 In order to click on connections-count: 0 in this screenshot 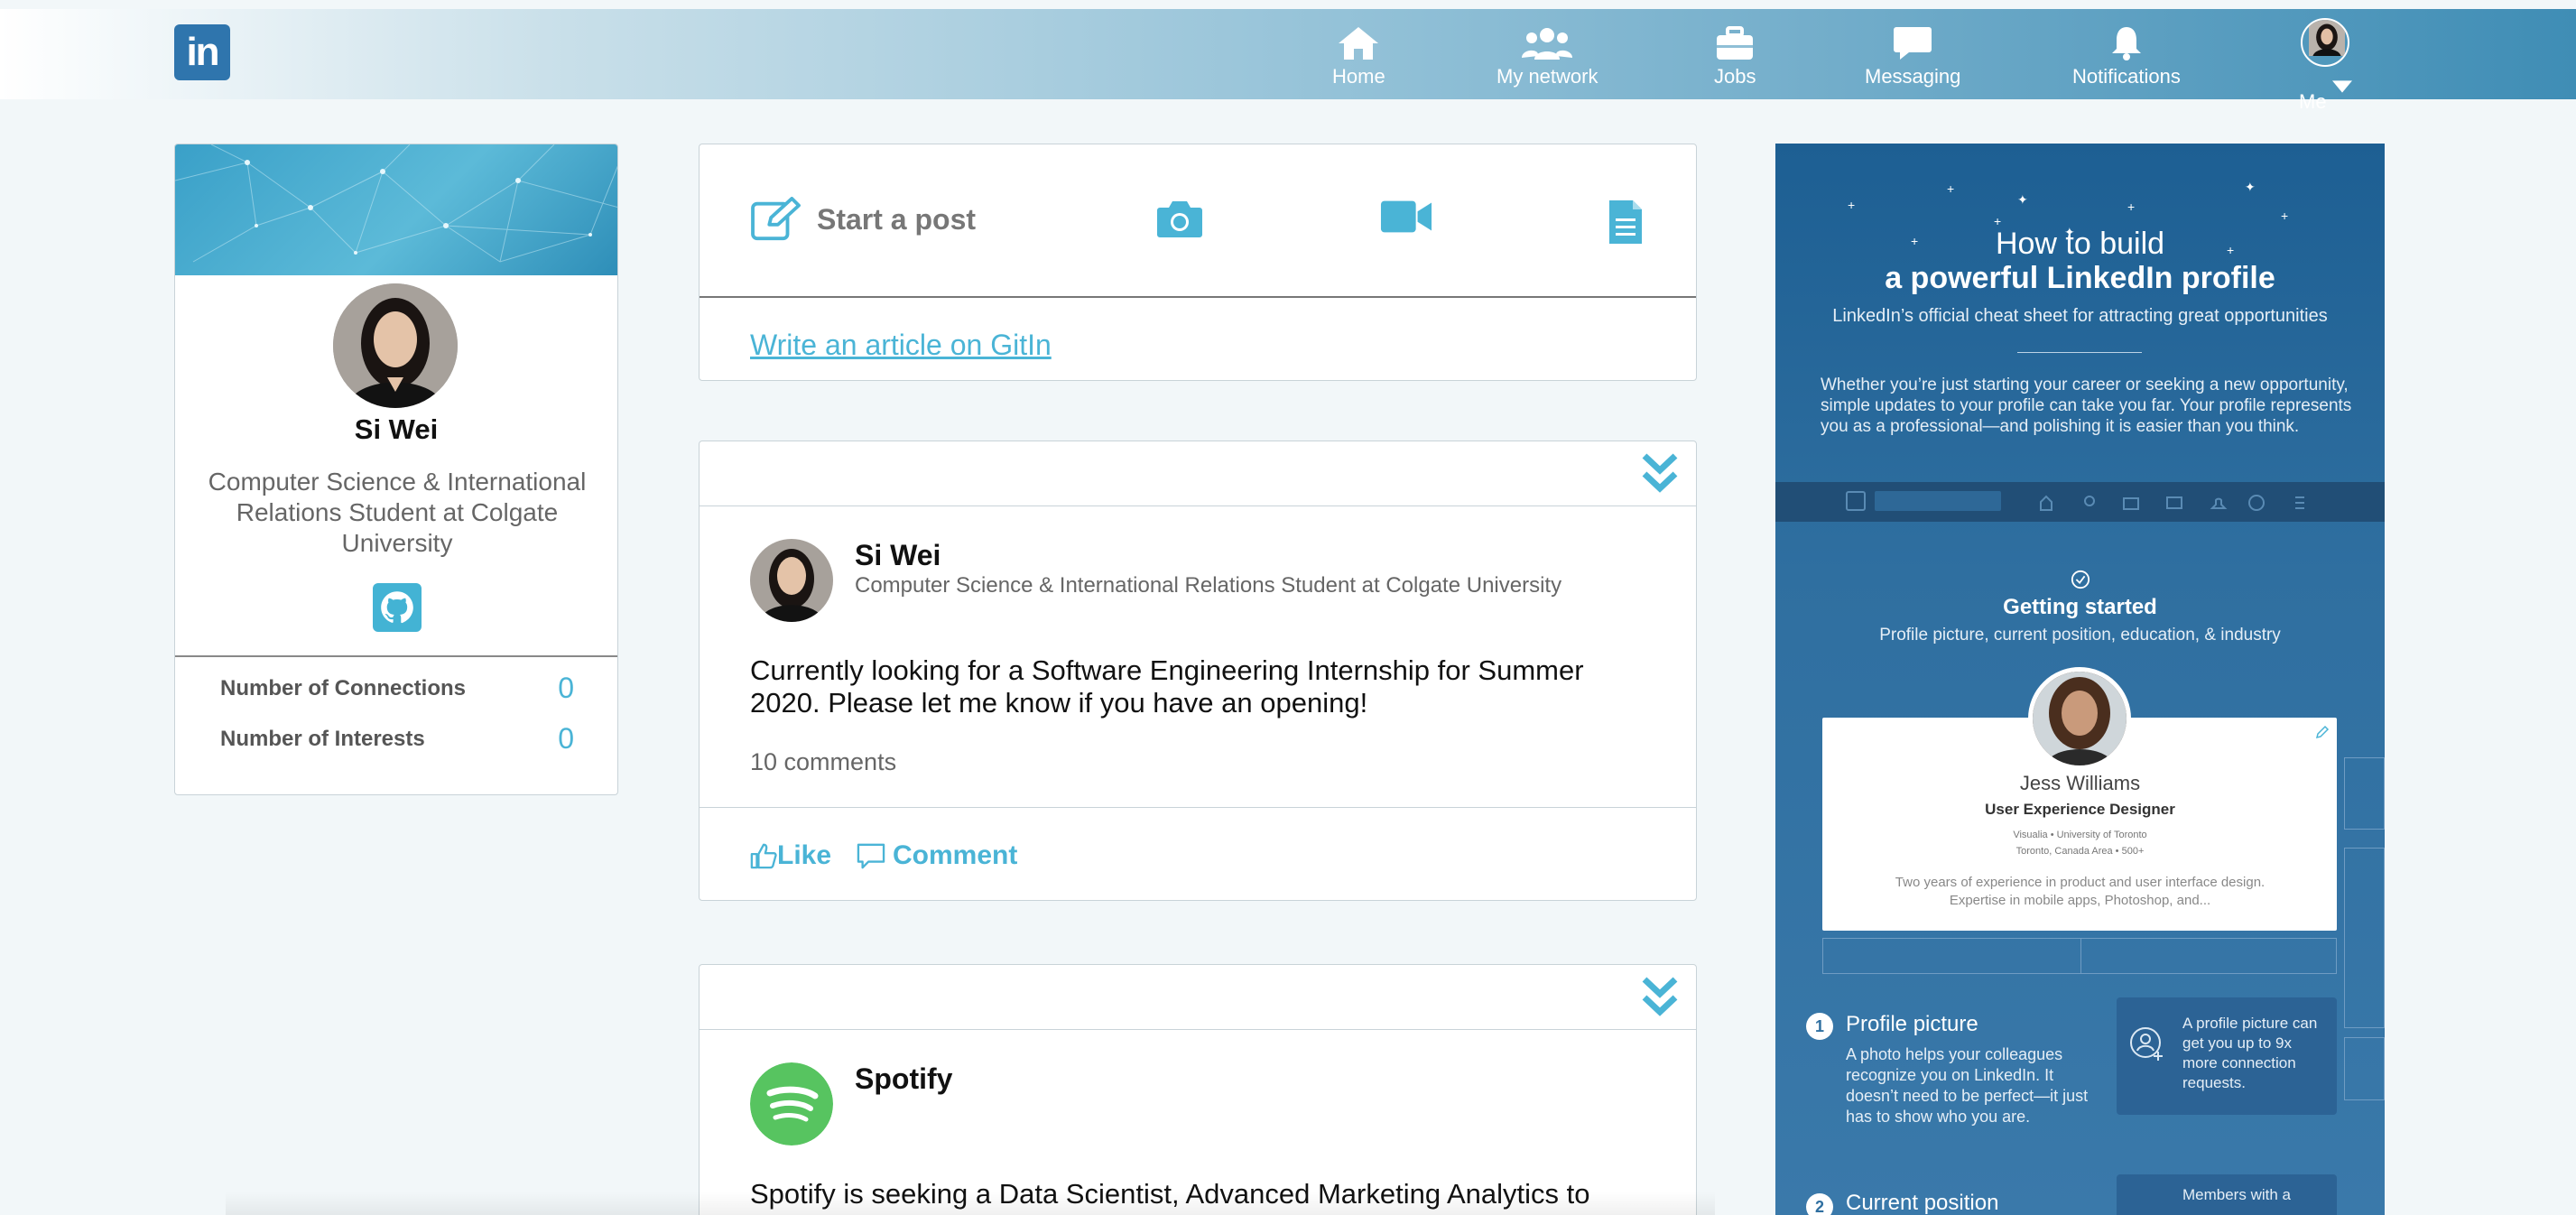, I will do `click(566, 688)`.